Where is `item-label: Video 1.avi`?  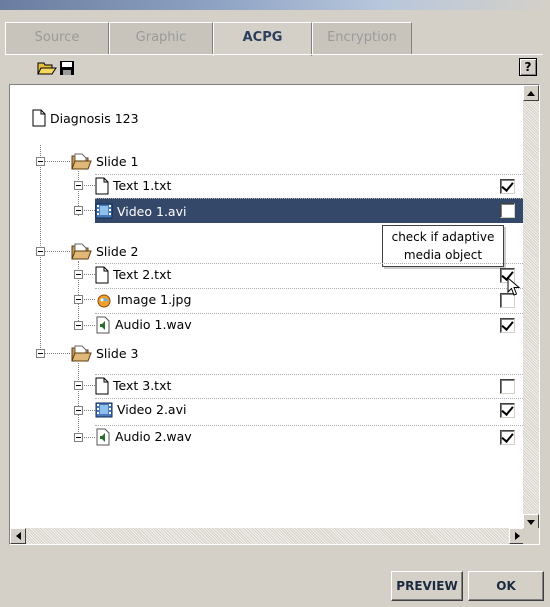
item-label: Video 1.avi is located at coordinates (152, 211).